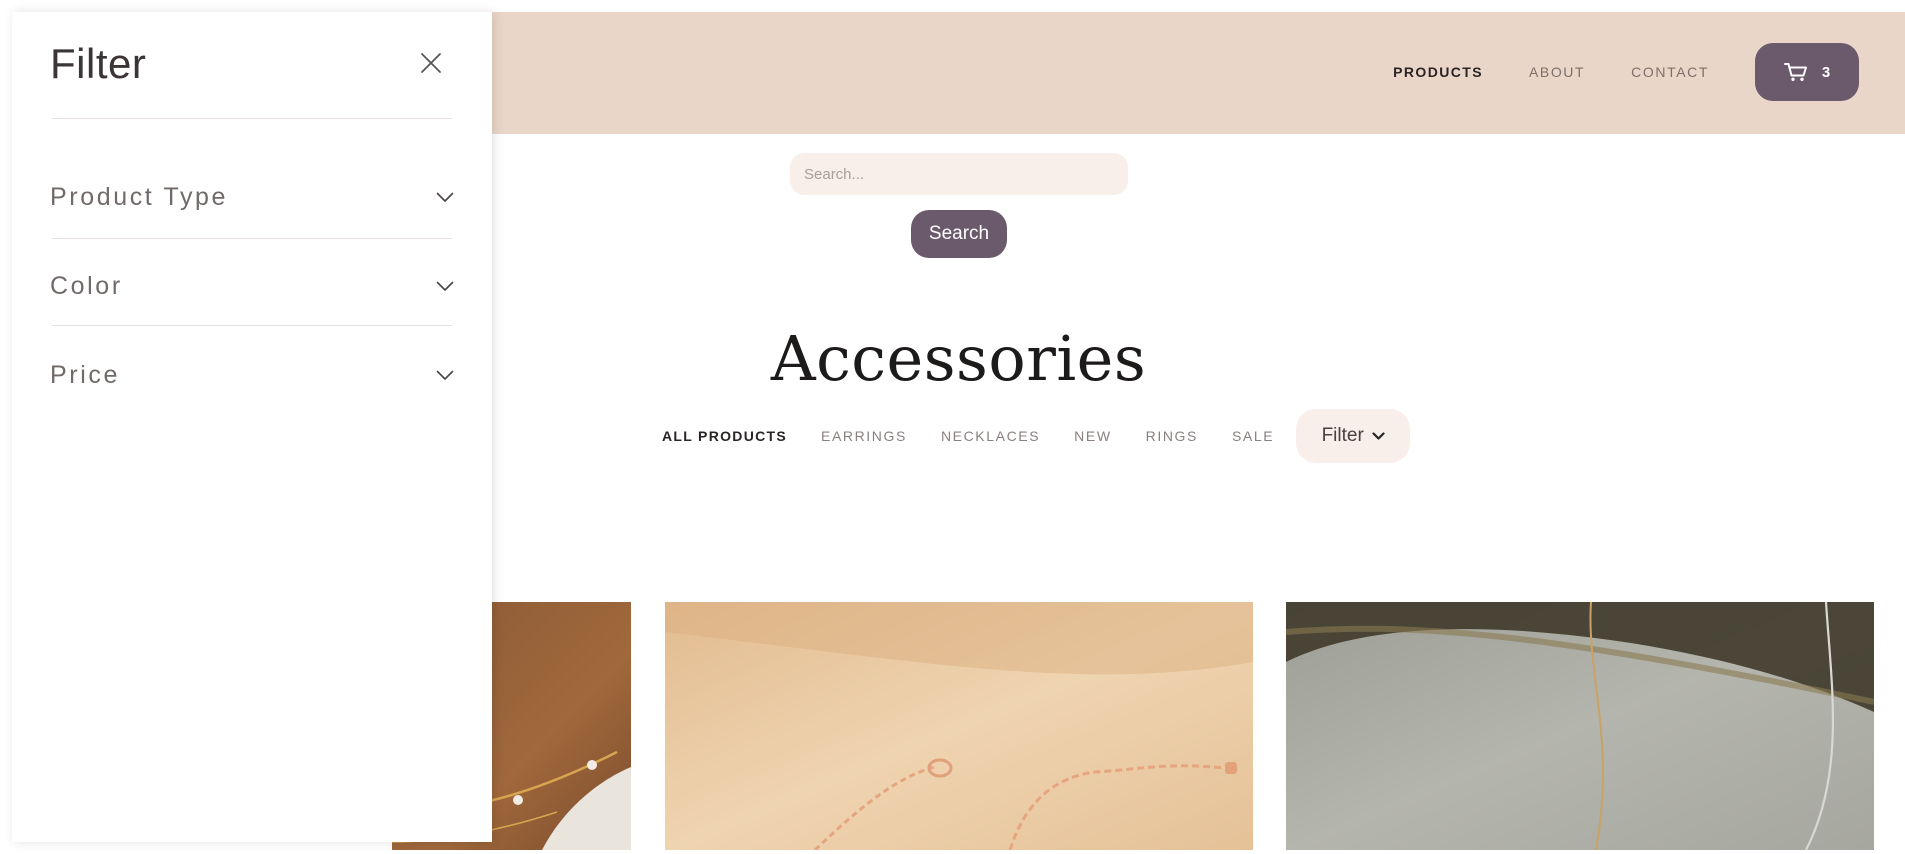  Describe the element at coordinates (1795, 72) in the screenshot. I see `cart-icon` at that location.